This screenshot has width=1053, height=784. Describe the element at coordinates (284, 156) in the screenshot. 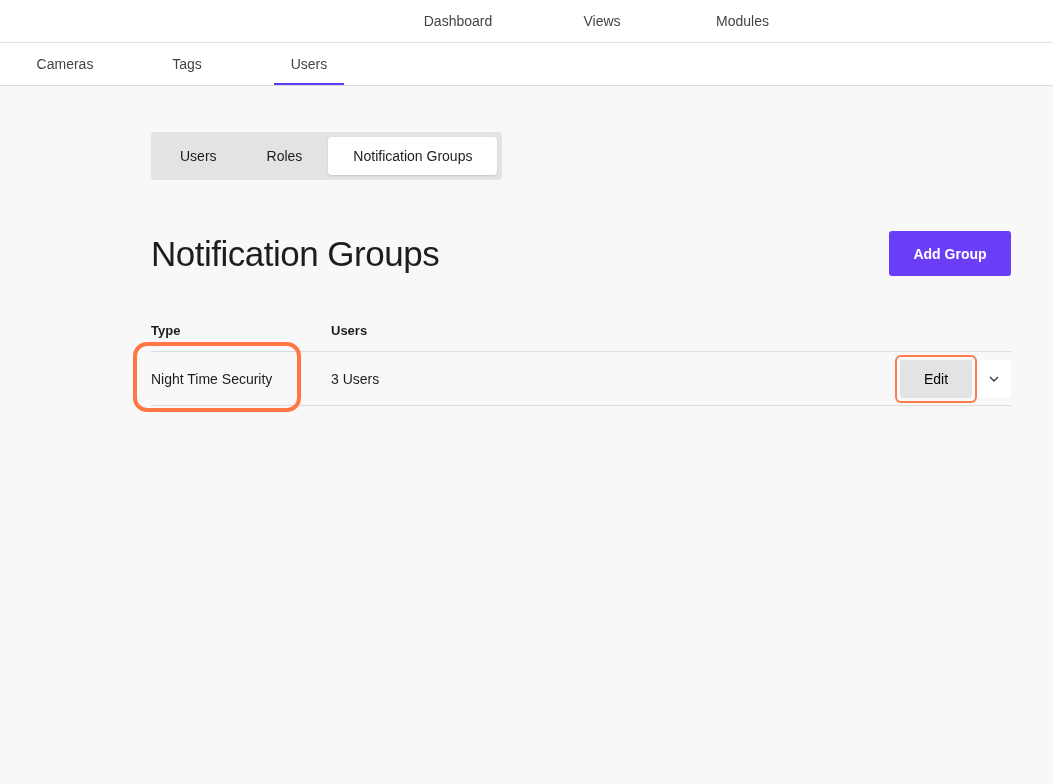

I see `segment-tab: Roles` at that location.